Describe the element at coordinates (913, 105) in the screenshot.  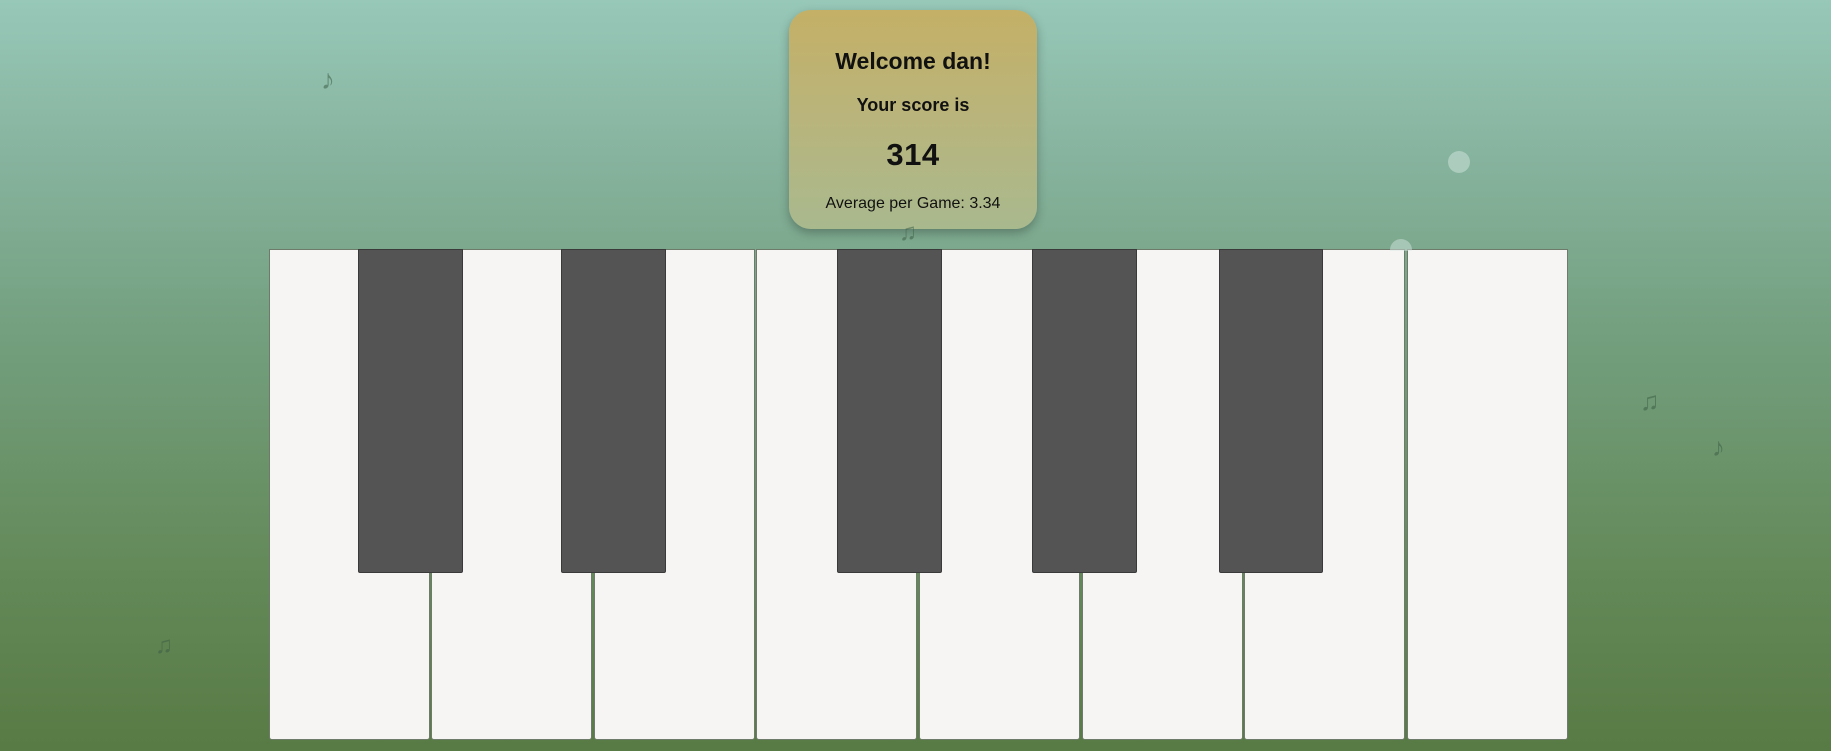
I see `score-label: Your score is` at that location.